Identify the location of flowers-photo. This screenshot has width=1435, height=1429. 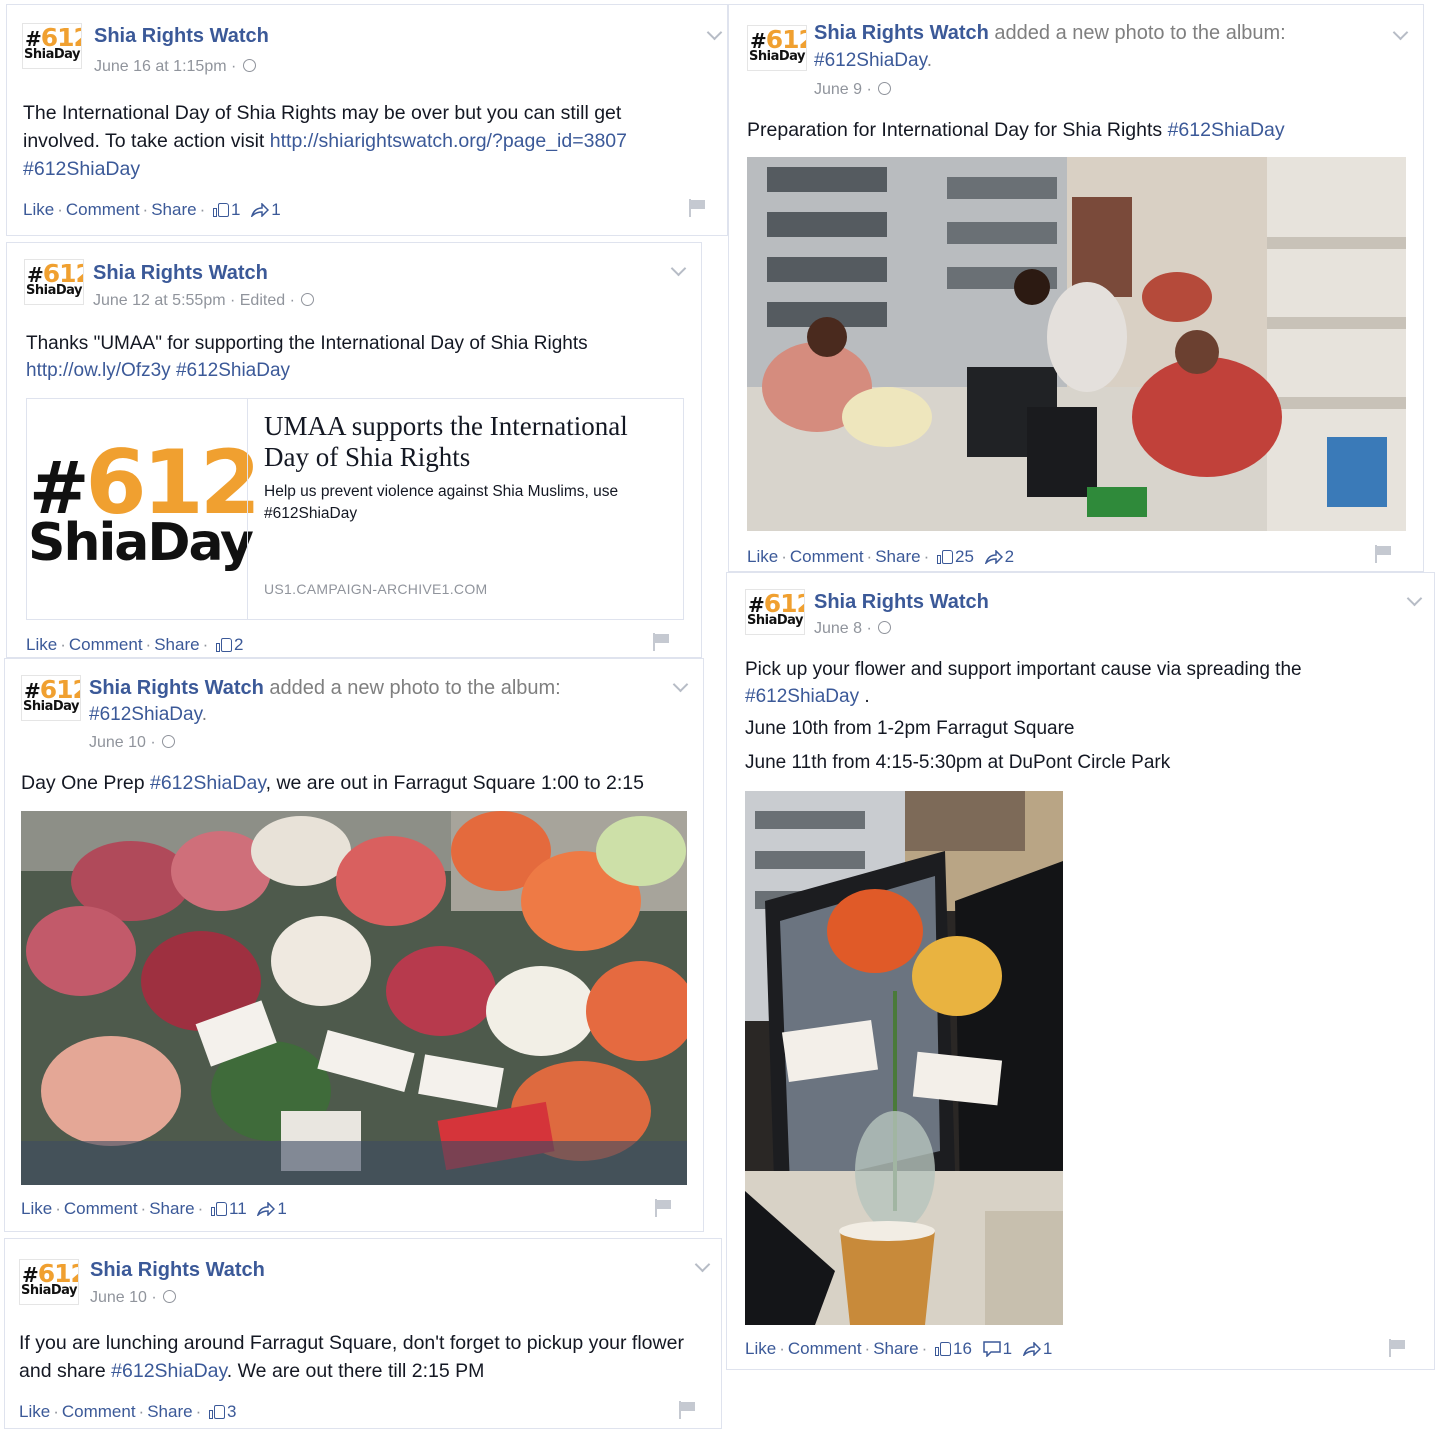
(354, 998).